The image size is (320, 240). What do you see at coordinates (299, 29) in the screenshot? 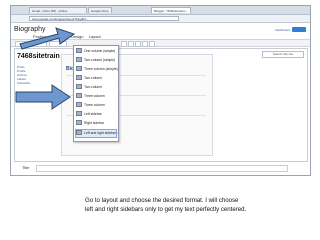
I see `save-button` at bounding box center [299, 29].